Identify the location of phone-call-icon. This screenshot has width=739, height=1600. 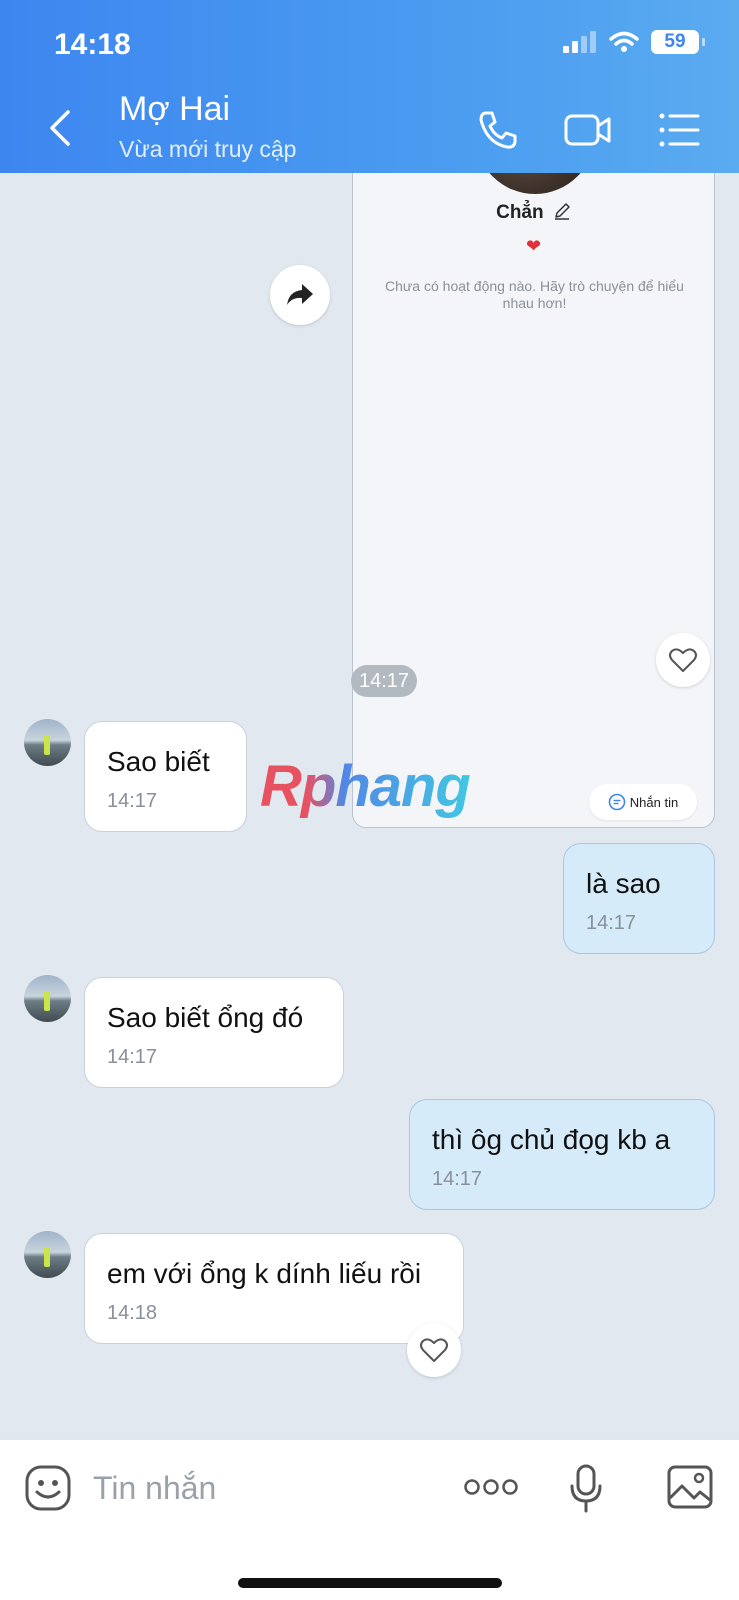
(498, 130).